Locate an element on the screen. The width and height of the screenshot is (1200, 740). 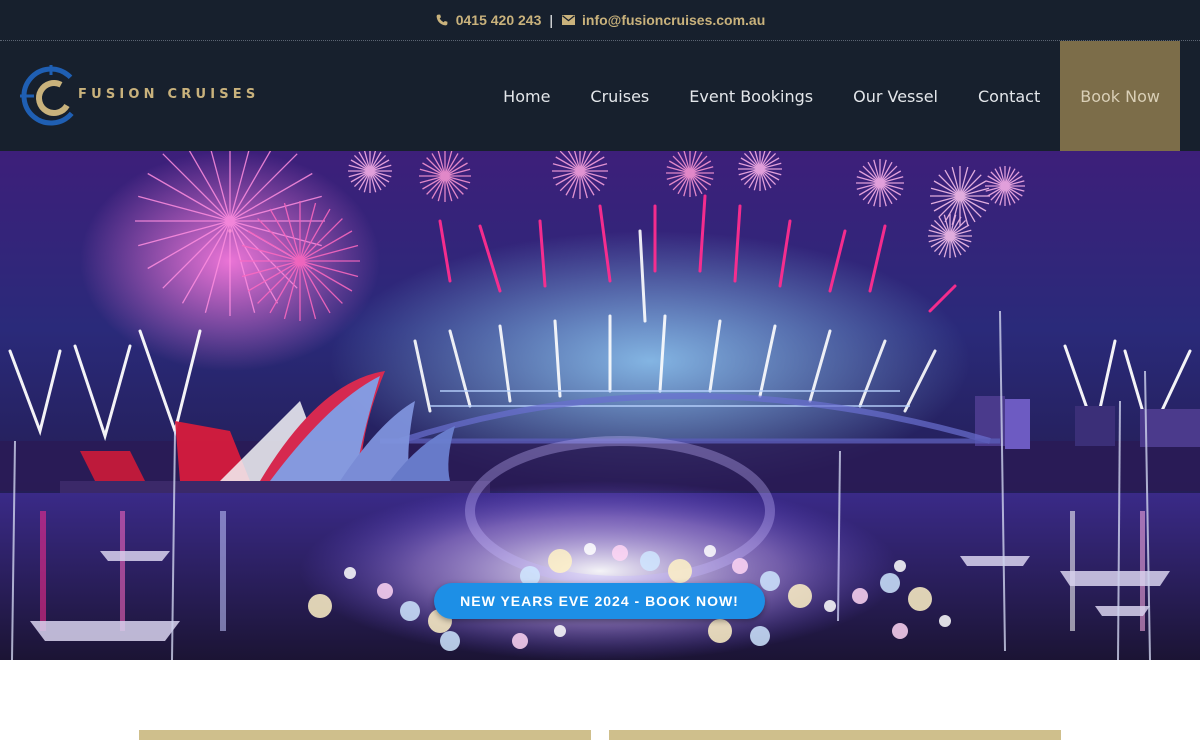
logo: FUSION CRUISES is located at coordinates (137, 96).